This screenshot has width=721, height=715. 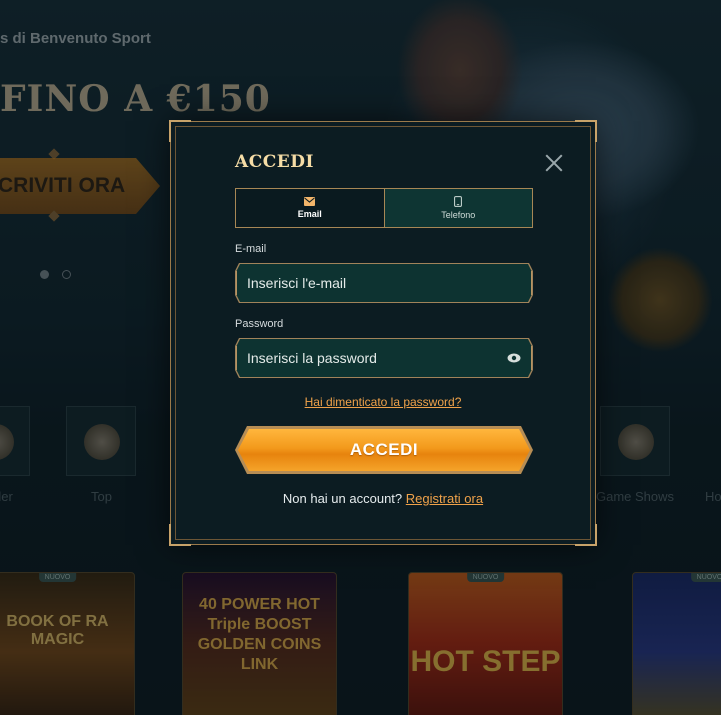 I want to click on register-row: Non hai un account? Registrati ora, so click(x=383, y=498).